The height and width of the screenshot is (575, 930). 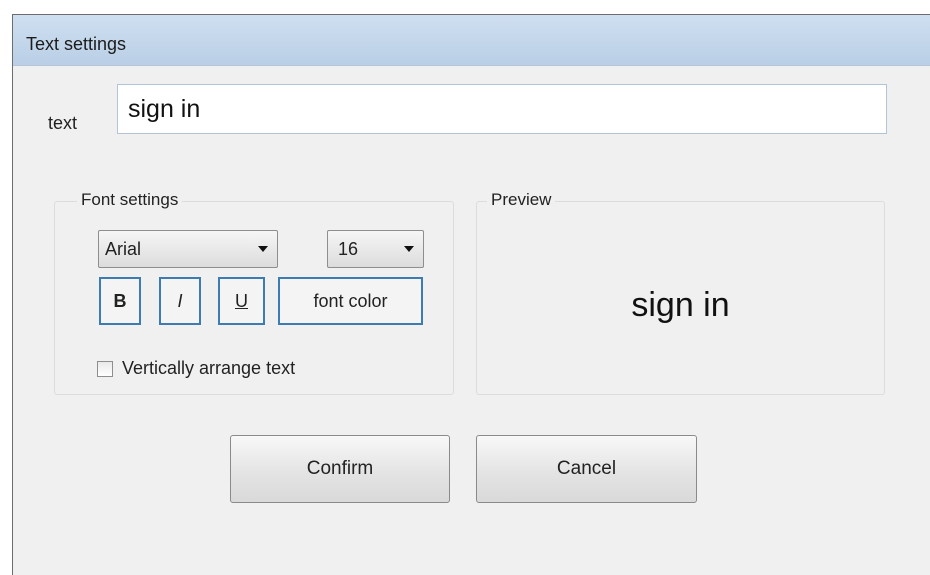 What do you see at coordinates (521, 200) in the screenshot?
I see `preview-legend: Preview` at bounding box center [521, 200].